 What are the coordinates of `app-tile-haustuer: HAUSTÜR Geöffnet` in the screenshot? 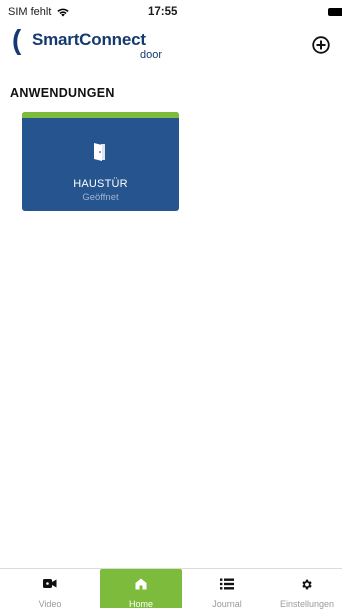 It's located at (100, 161).